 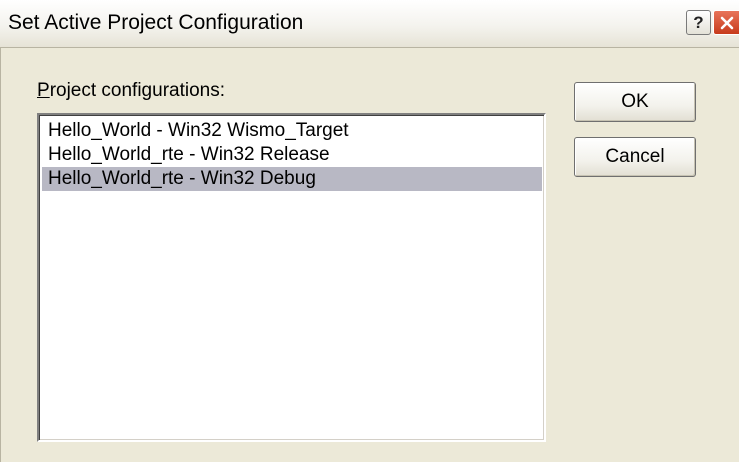 What do you see at coordinates (369, 24) in the screenshot?
I see `title-bar: Set Active Project Configuration ?` at bounding box center [369, 24].